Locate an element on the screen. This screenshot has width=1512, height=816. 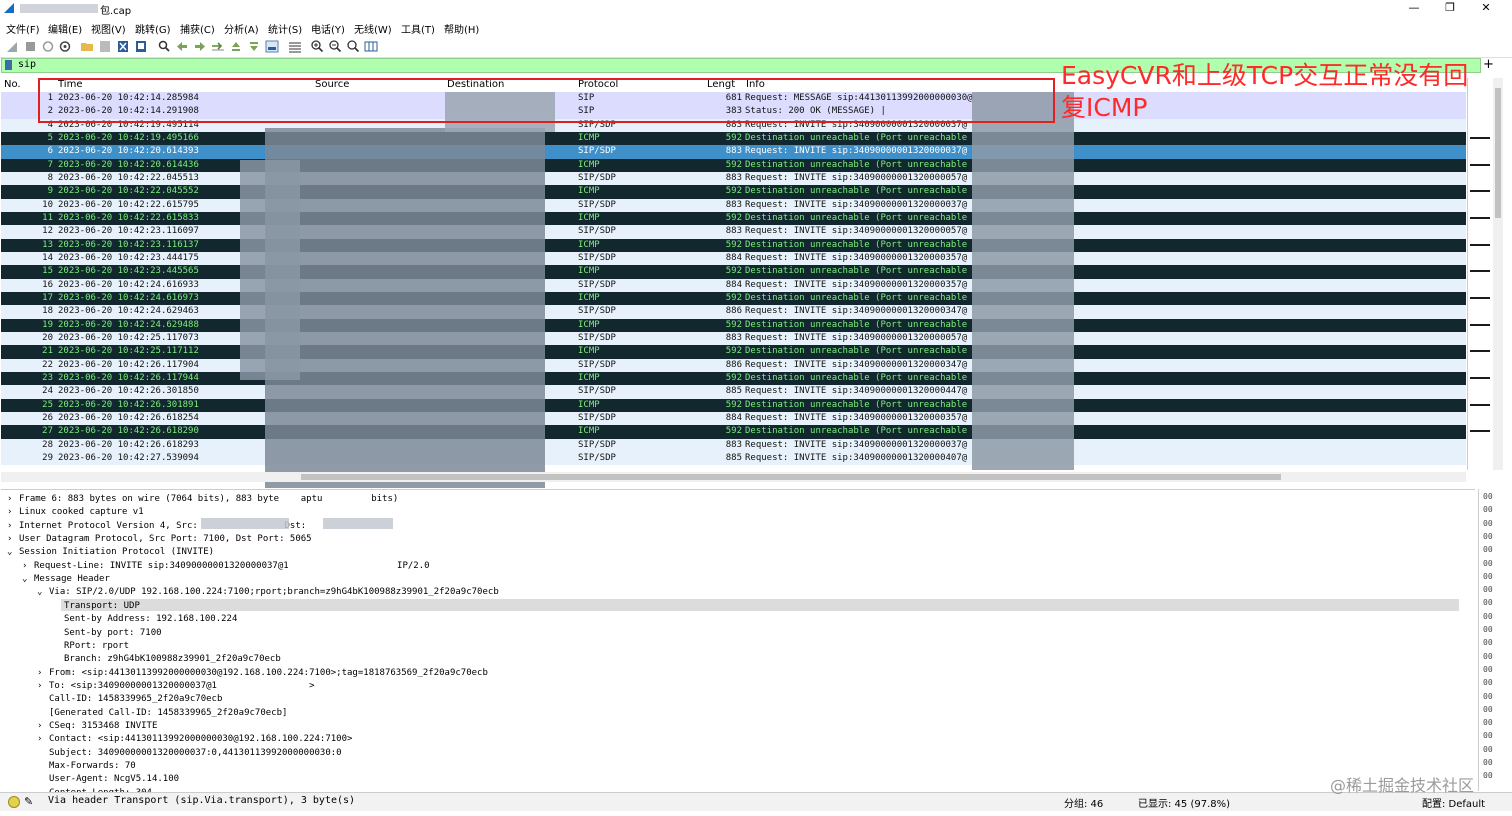
close-button: ✕ is located at coordinates (1486, 8).